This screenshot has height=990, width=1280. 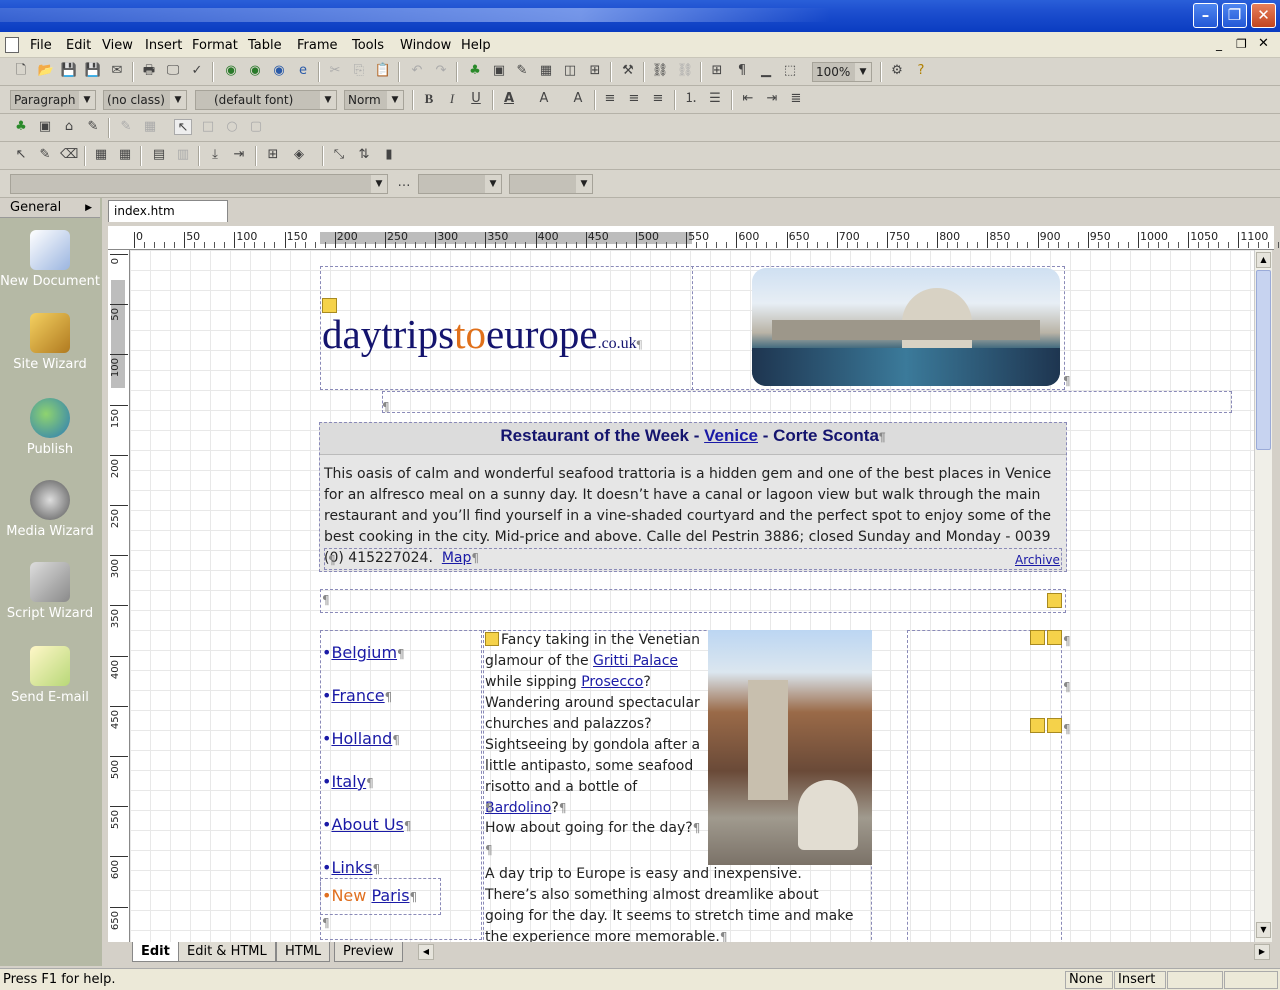 What do you see at coordinates (369, 895) in the screenshot?
I see `new-paris: •New Paris¶` at bounding box center [369, 895].